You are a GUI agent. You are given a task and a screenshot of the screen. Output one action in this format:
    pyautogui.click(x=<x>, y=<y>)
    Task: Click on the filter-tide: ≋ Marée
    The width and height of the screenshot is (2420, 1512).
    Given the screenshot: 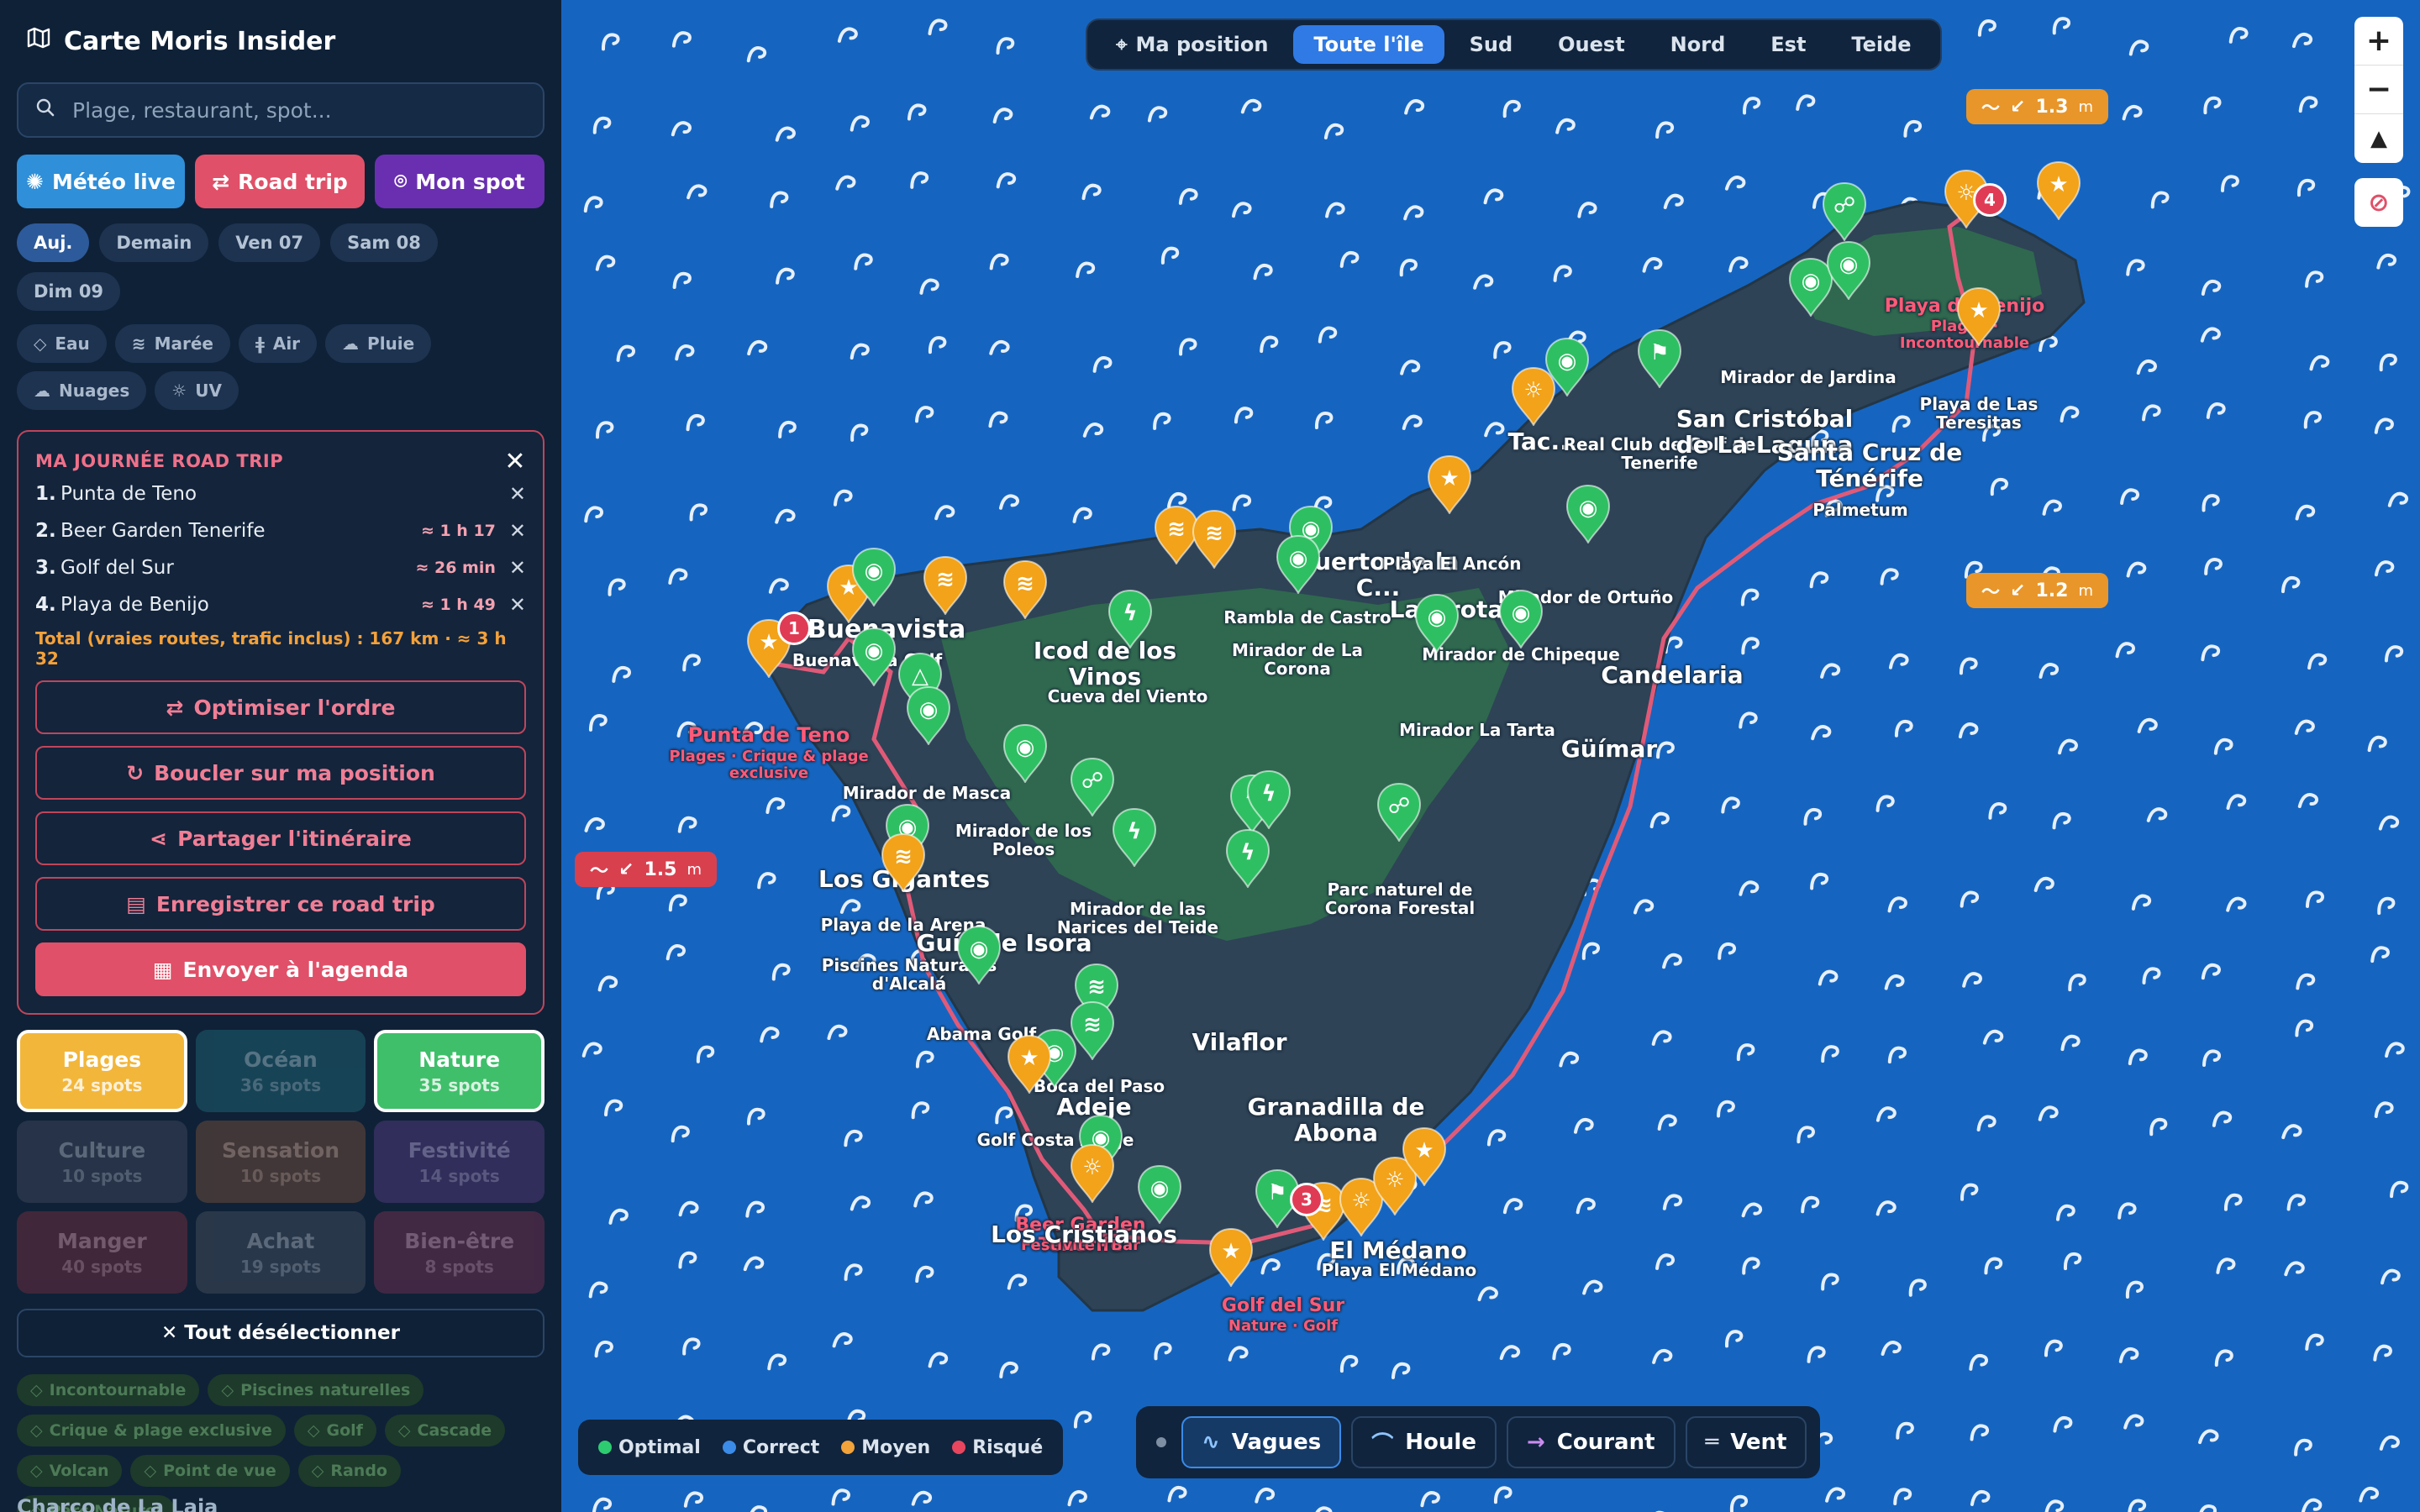 What is the action you would take?
    pyautogui.click(x=172, y=343)
    